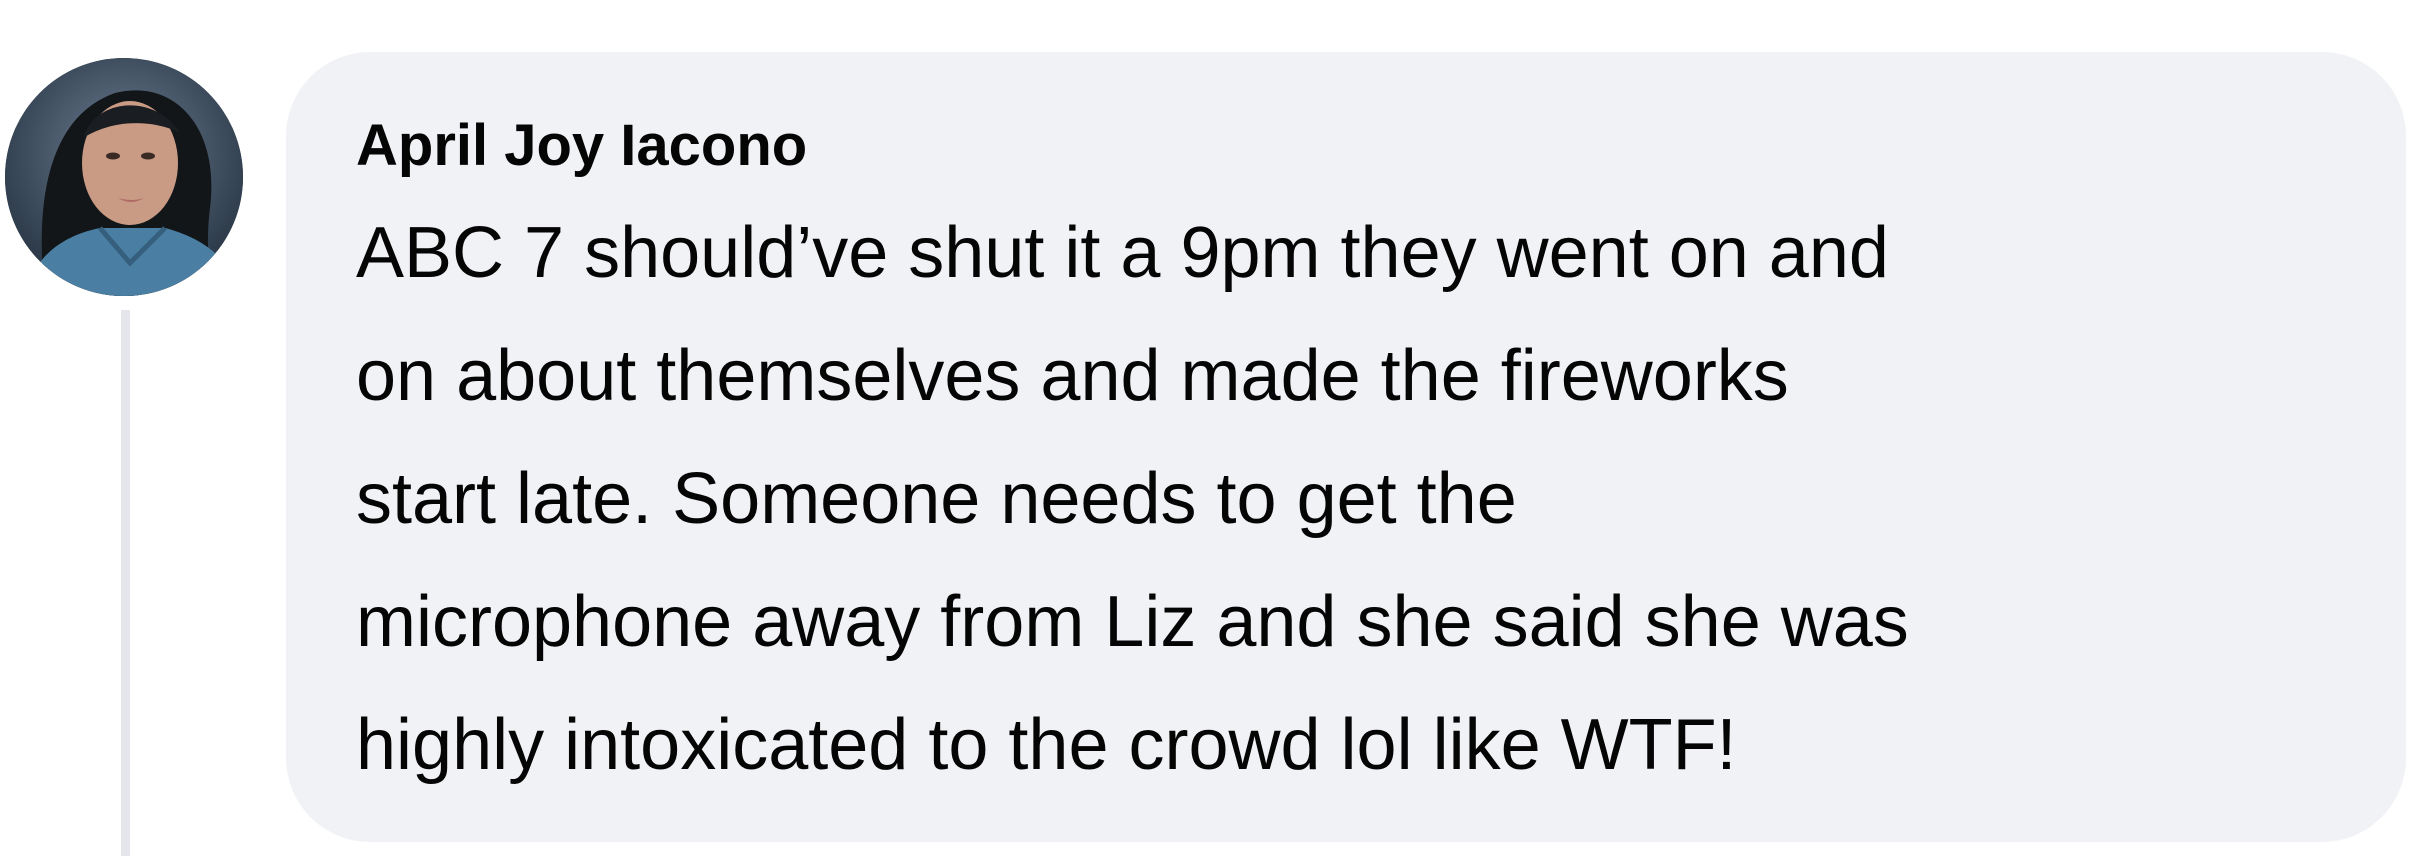 The width and height of the screenshot is (2434, 856). I want to click on comment-author: April Joy Iacono, so click(1346, 146).